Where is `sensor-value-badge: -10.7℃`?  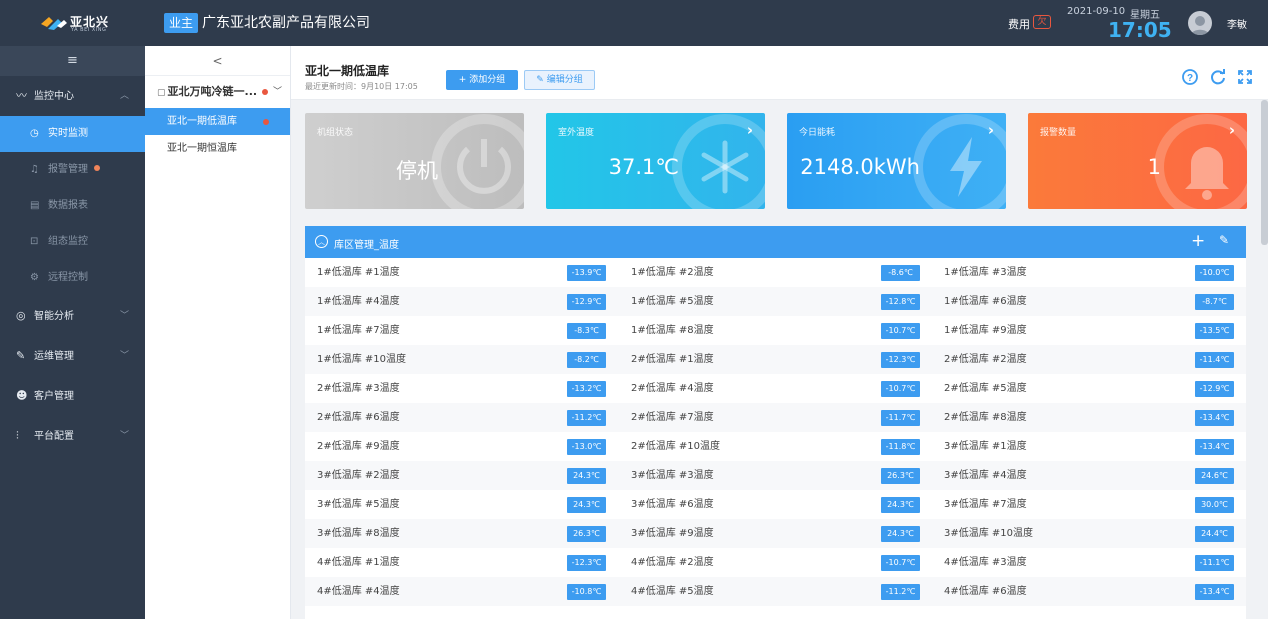 sensor-value-badge: -10.7℃ is located at coordinates (900, 389).